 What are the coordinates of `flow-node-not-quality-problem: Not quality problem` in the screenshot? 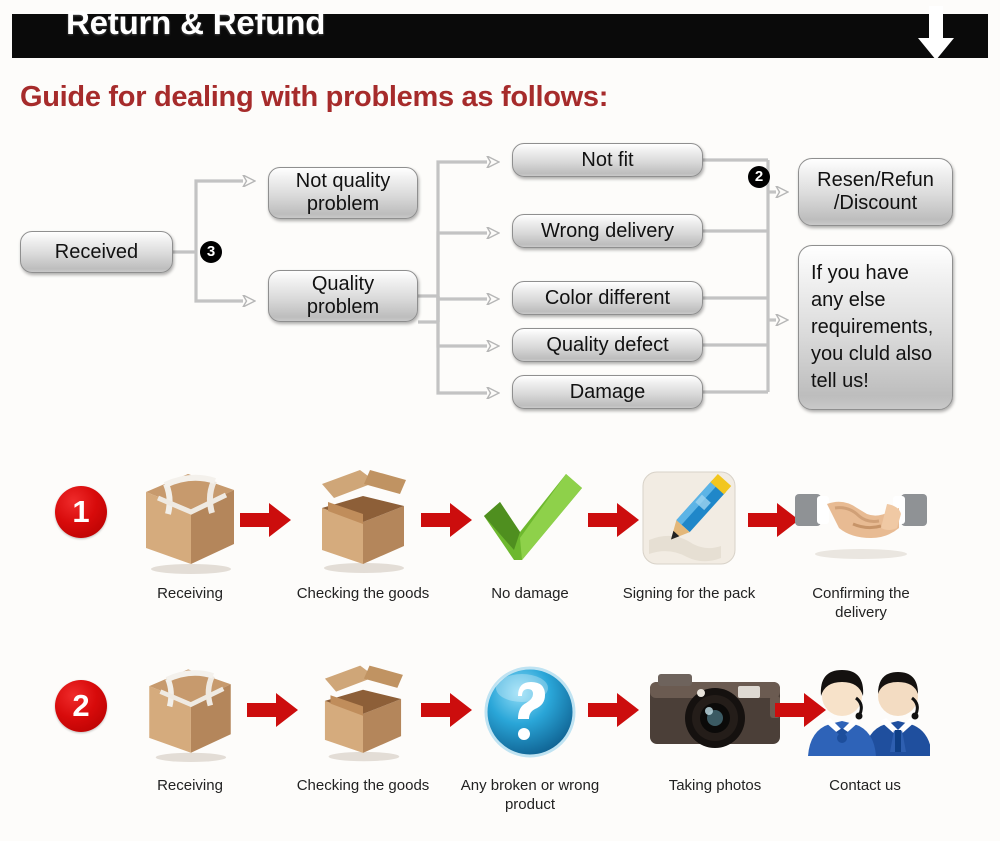 It's located at (343, 193).